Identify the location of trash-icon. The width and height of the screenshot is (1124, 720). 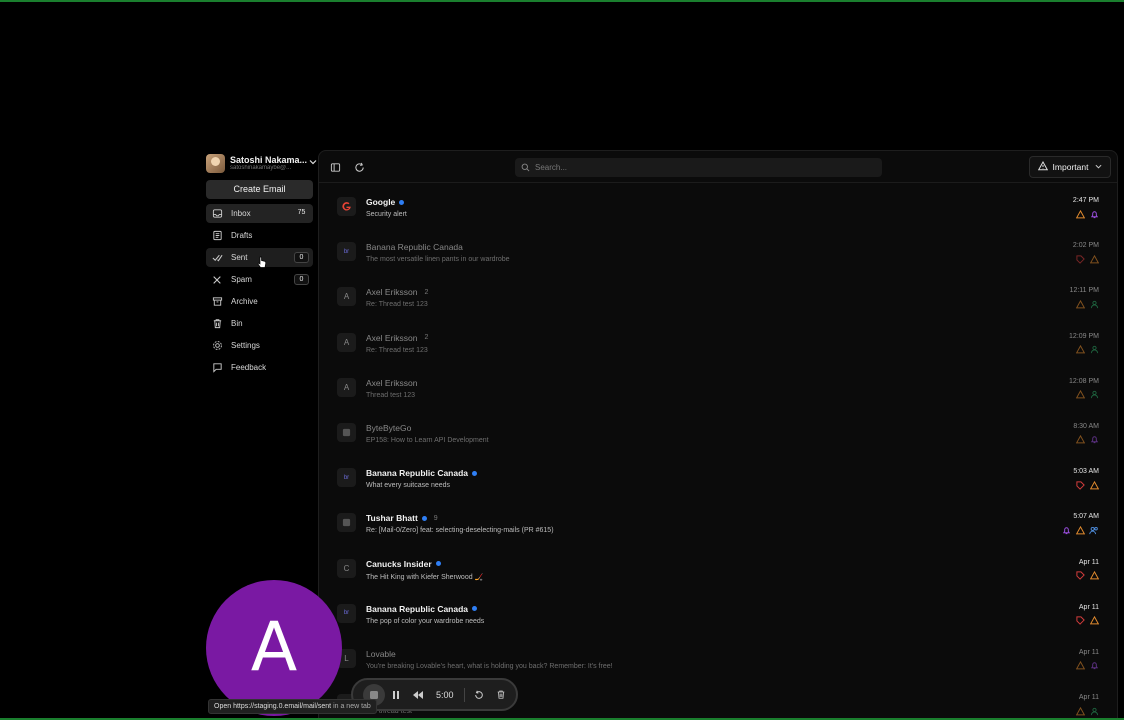
(501, 695).